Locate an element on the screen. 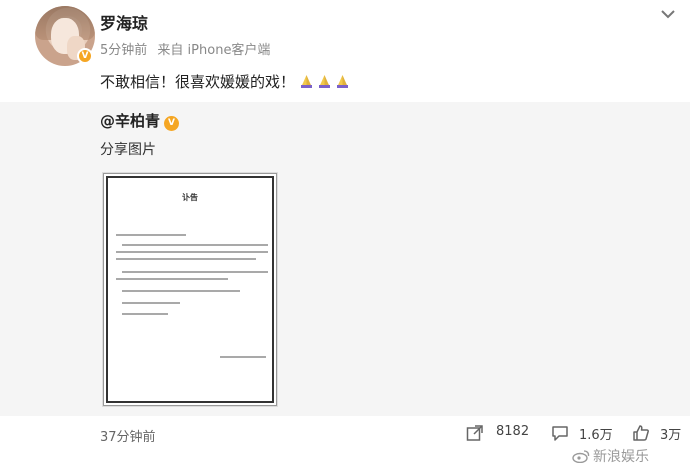 The width and height of the screenshot is (690, 471). post-text: 不敢相信！很喜欢媛媛的戏！ is located at coordinates (224, 81).